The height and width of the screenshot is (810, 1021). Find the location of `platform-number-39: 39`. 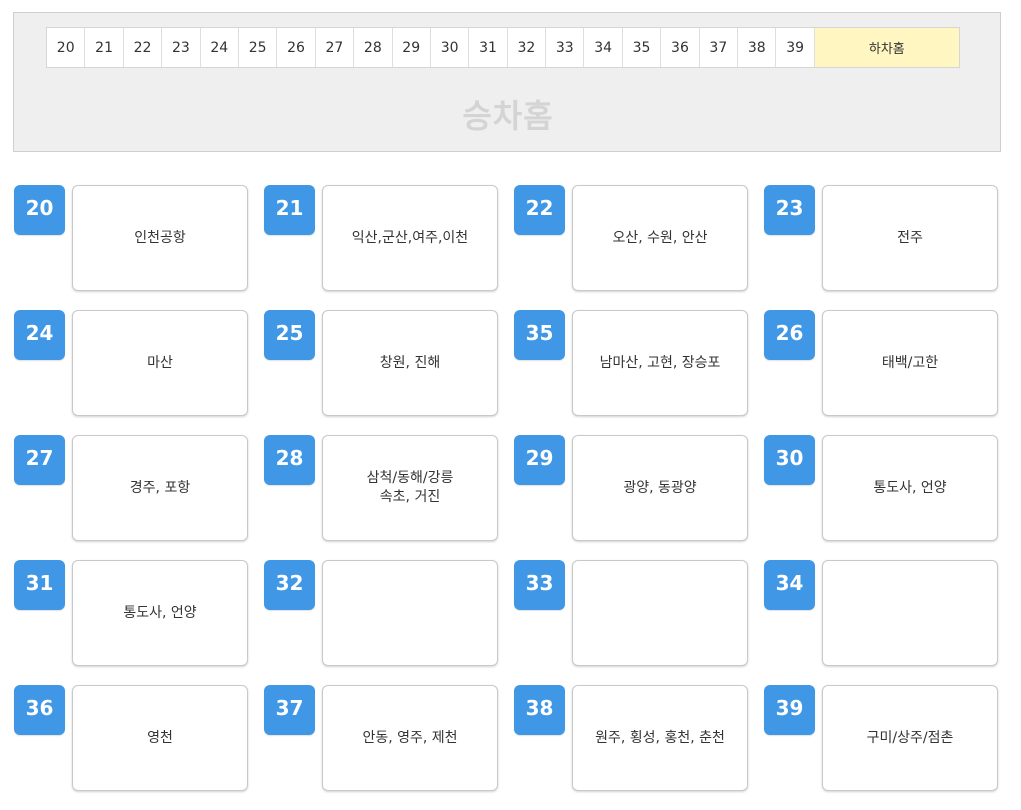

platform-number-39: 39 is located at coordinates (795, 47).